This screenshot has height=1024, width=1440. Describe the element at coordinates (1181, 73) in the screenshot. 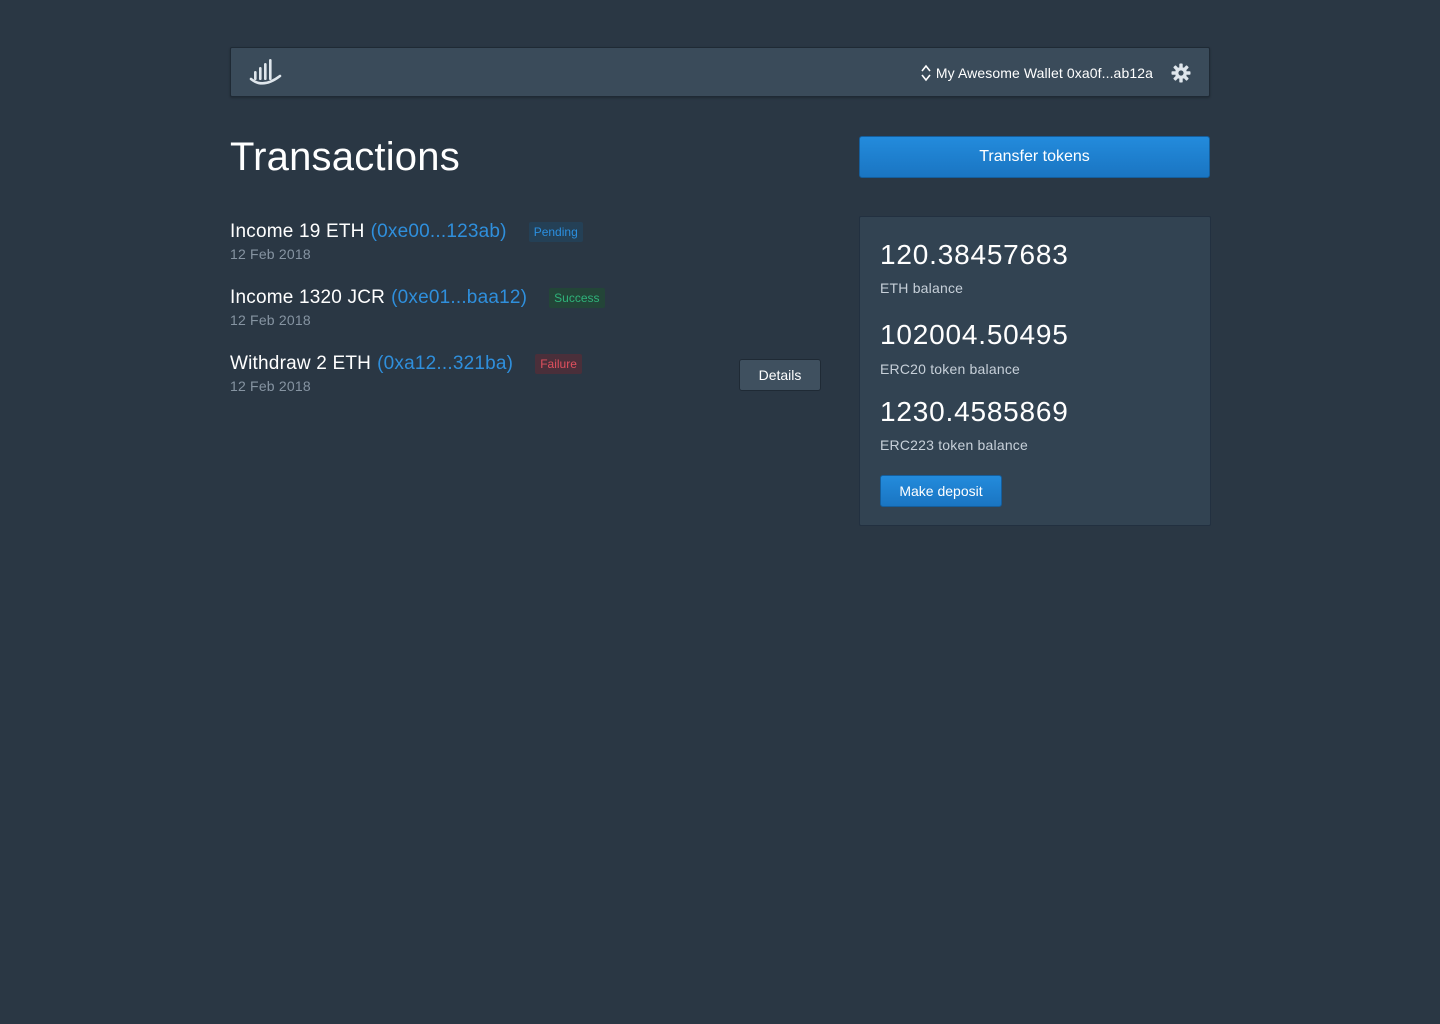

I see `gear-icon` at that location.